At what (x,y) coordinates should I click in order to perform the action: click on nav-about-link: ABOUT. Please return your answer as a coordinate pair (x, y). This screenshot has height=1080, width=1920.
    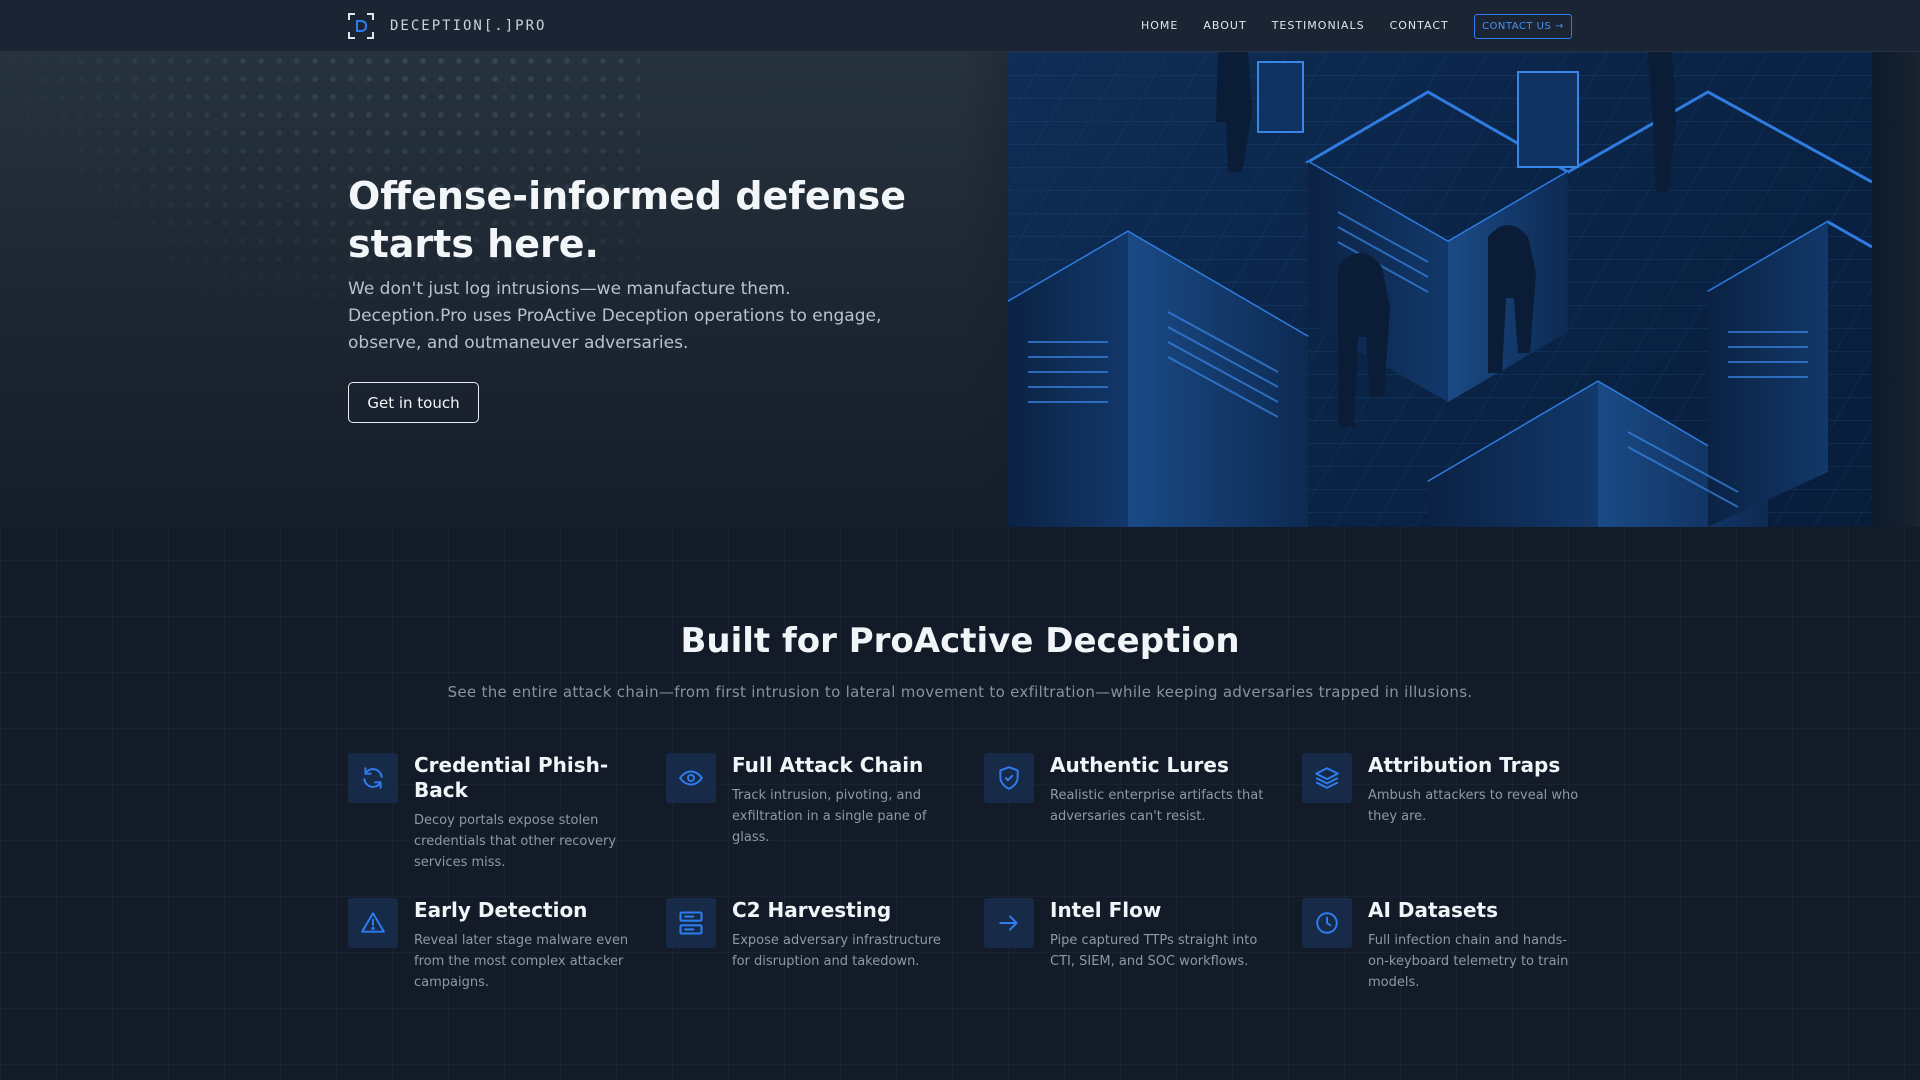
    Looking at the image, I should click on (1224, 25).